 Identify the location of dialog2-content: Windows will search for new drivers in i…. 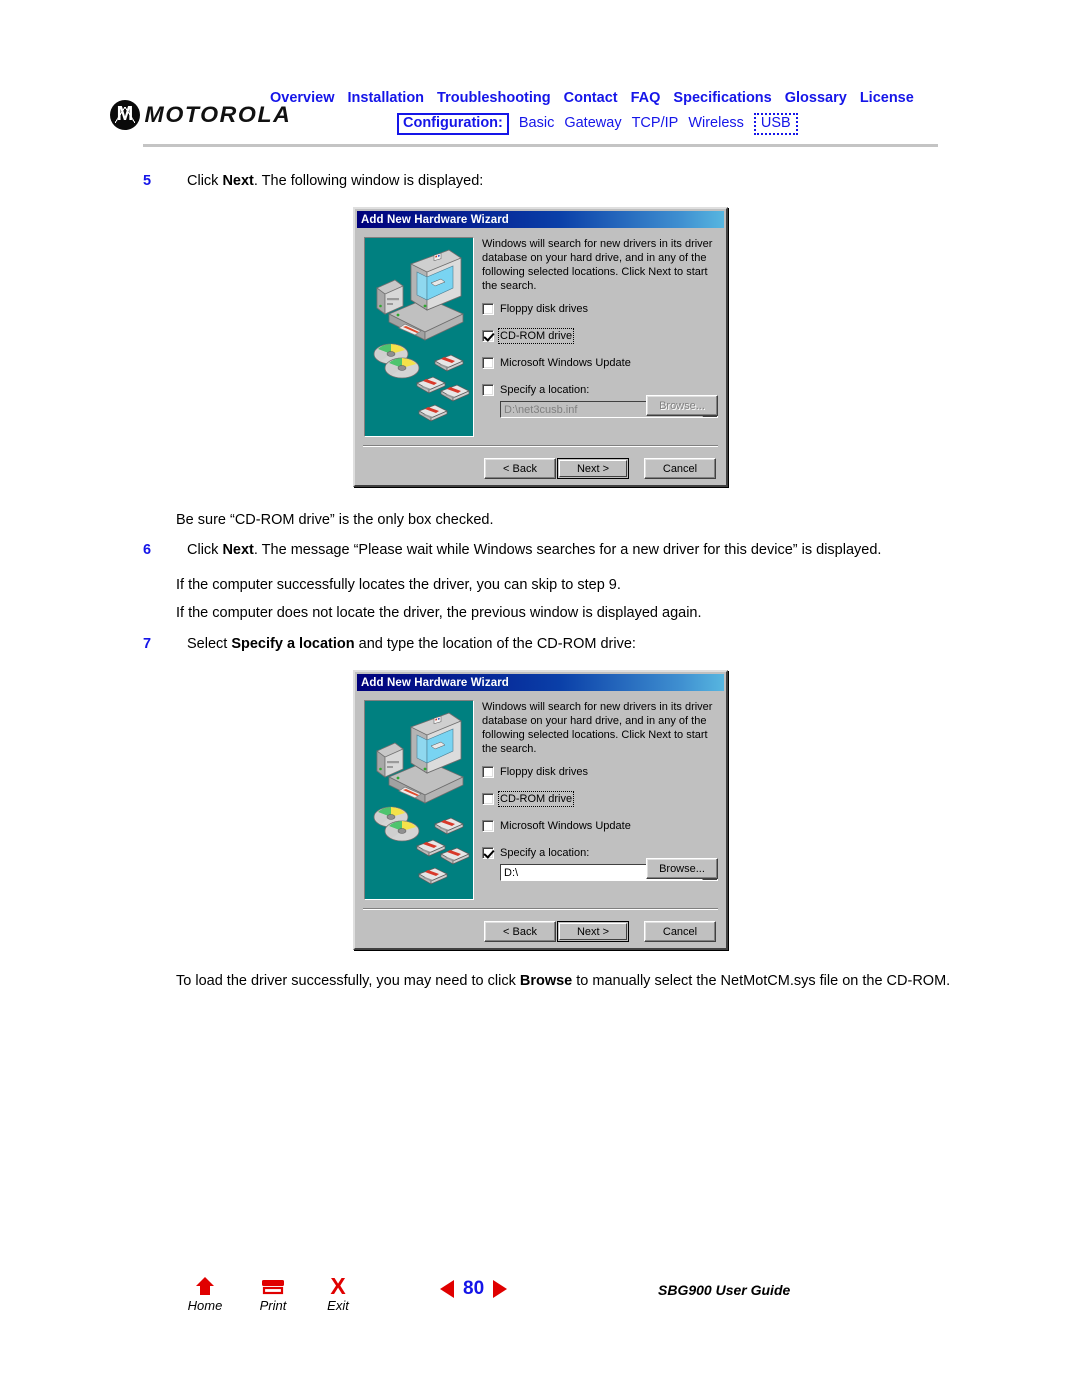
(600, 794).